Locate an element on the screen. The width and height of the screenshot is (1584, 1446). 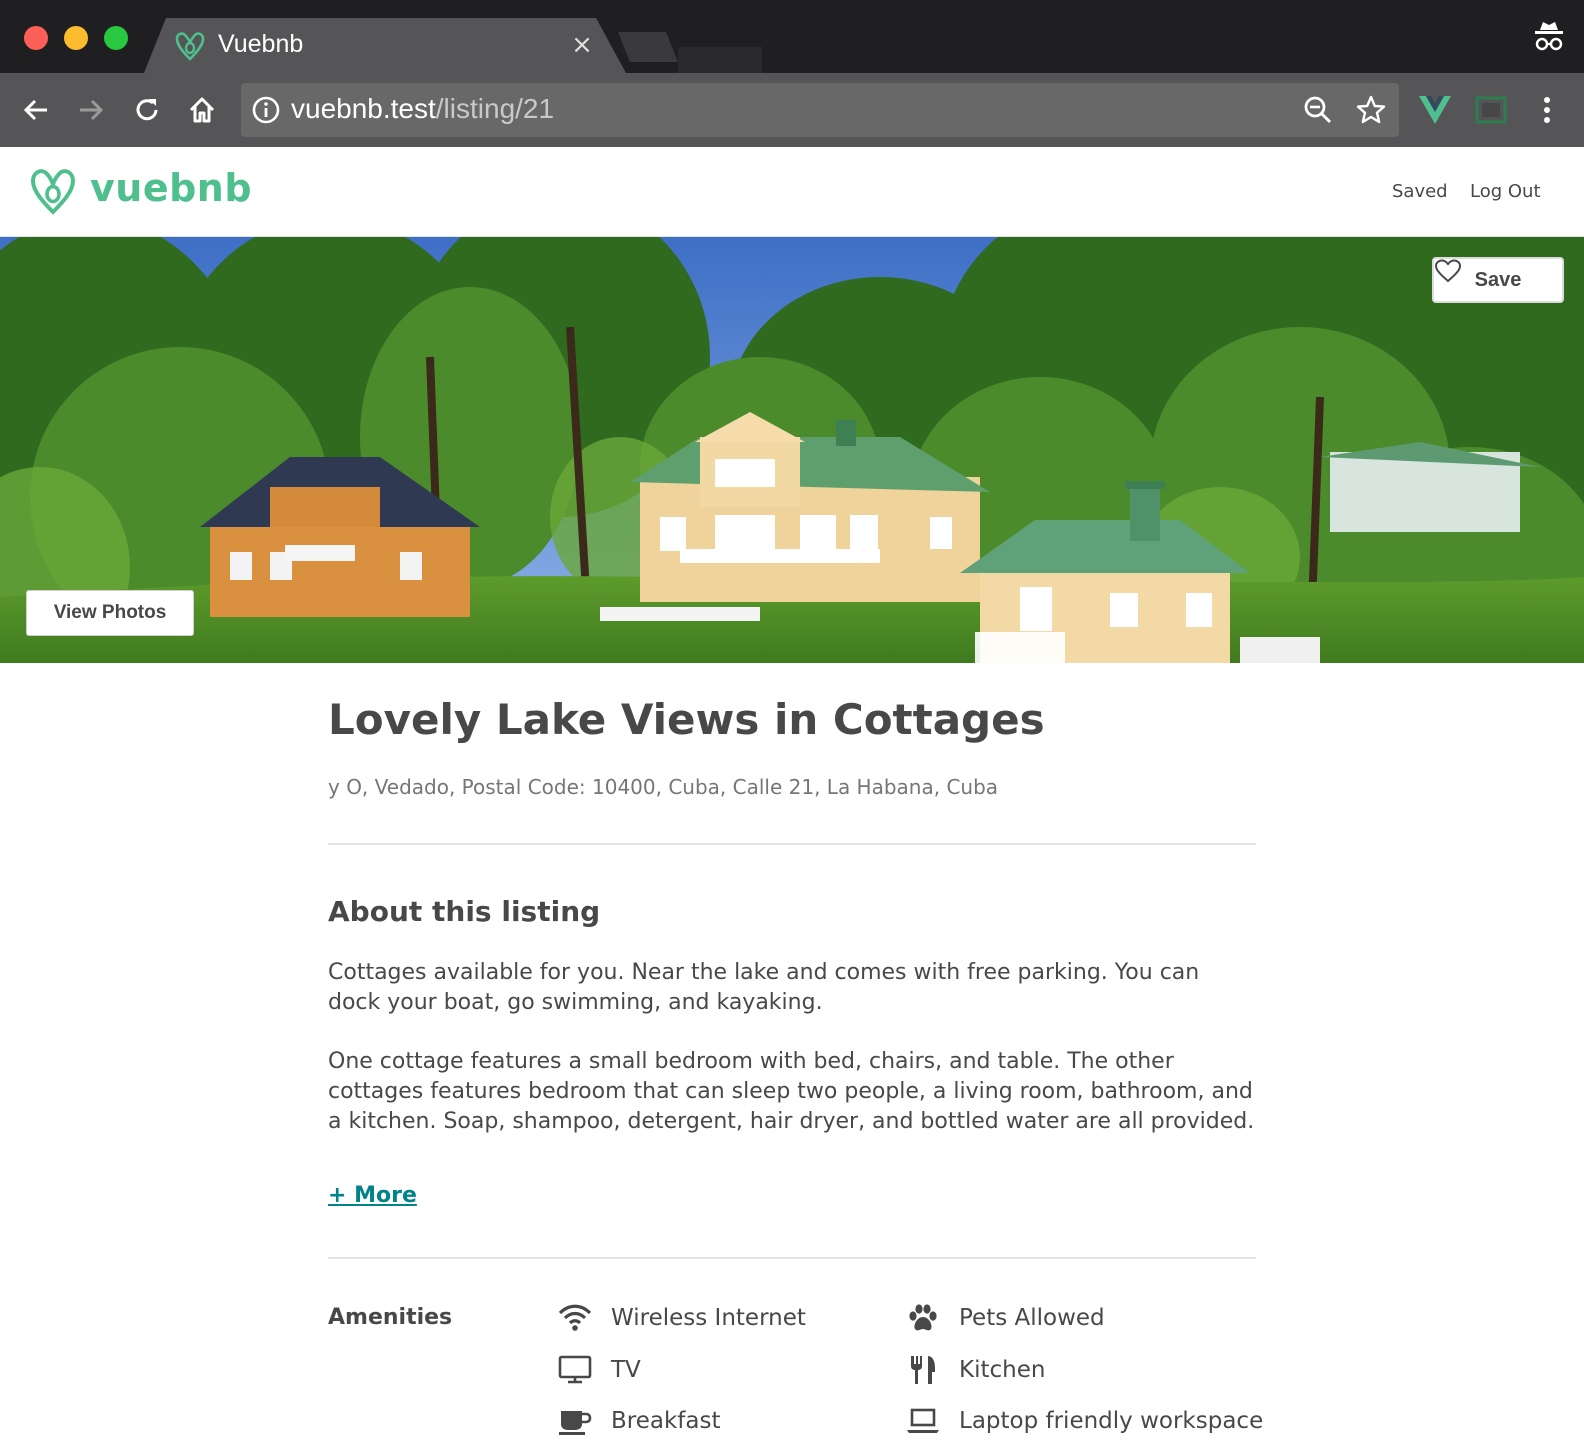
save-label: Save is located at coordinates (1498, 279).